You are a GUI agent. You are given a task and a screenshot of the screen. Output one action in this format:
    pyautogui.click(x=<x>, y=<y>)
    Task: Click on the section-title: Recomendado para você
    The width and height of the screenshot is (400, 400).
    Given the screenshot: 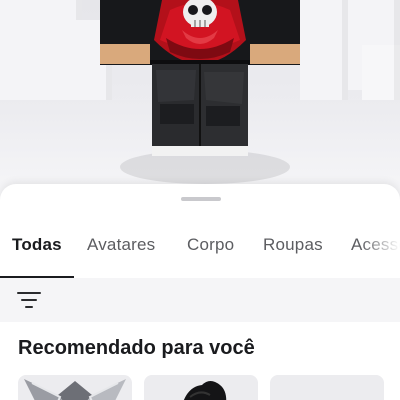 What is the action you would take?
    pyautogui.click(x=136, y=348)
    